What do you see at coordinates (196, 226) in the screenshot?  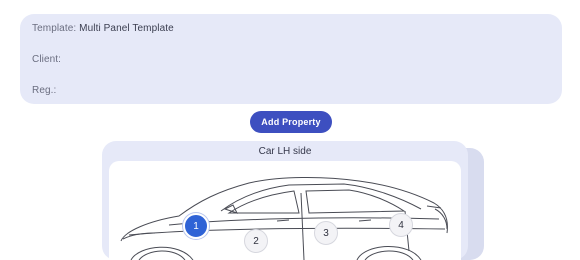 I see `damage-marker-1: 1` at bounding box center [196, 226].